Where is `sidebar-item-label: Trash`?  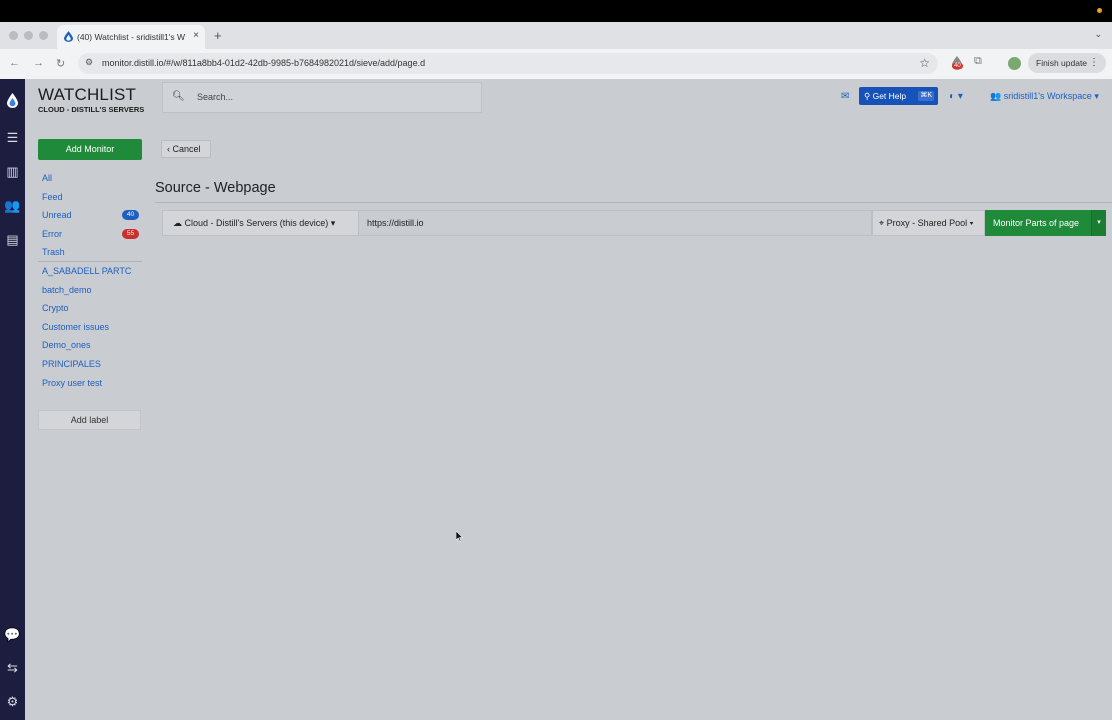 sidebar-item-label: Trash is located at coordinates (53, 252).